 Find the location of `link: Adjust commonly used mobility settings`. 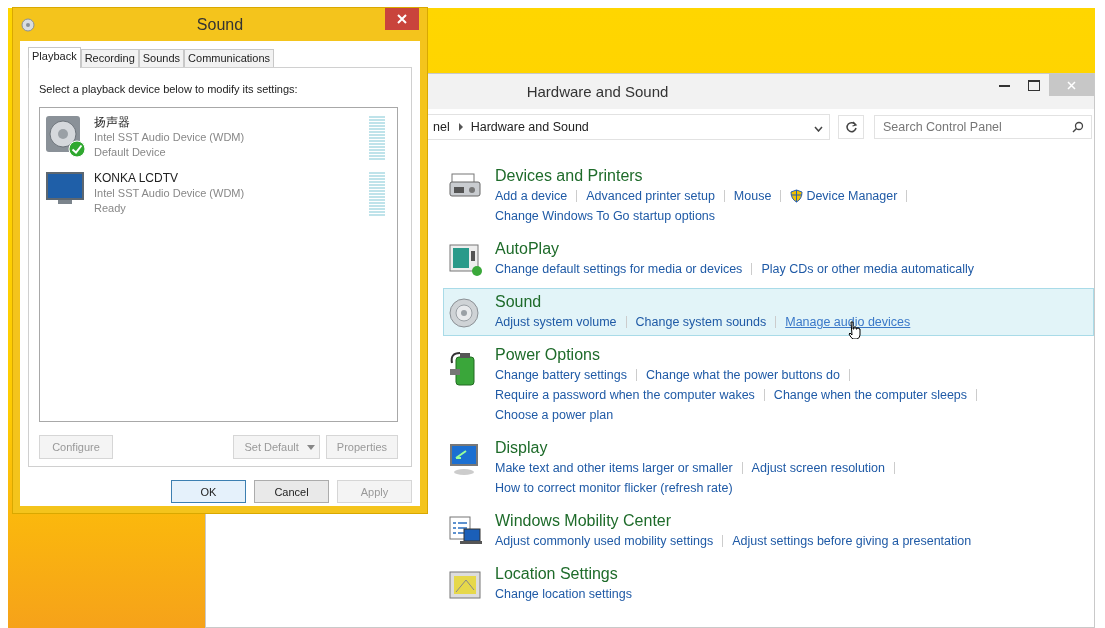

link: Adjust commonly used mobility settings is located at coordinates (604, 541).